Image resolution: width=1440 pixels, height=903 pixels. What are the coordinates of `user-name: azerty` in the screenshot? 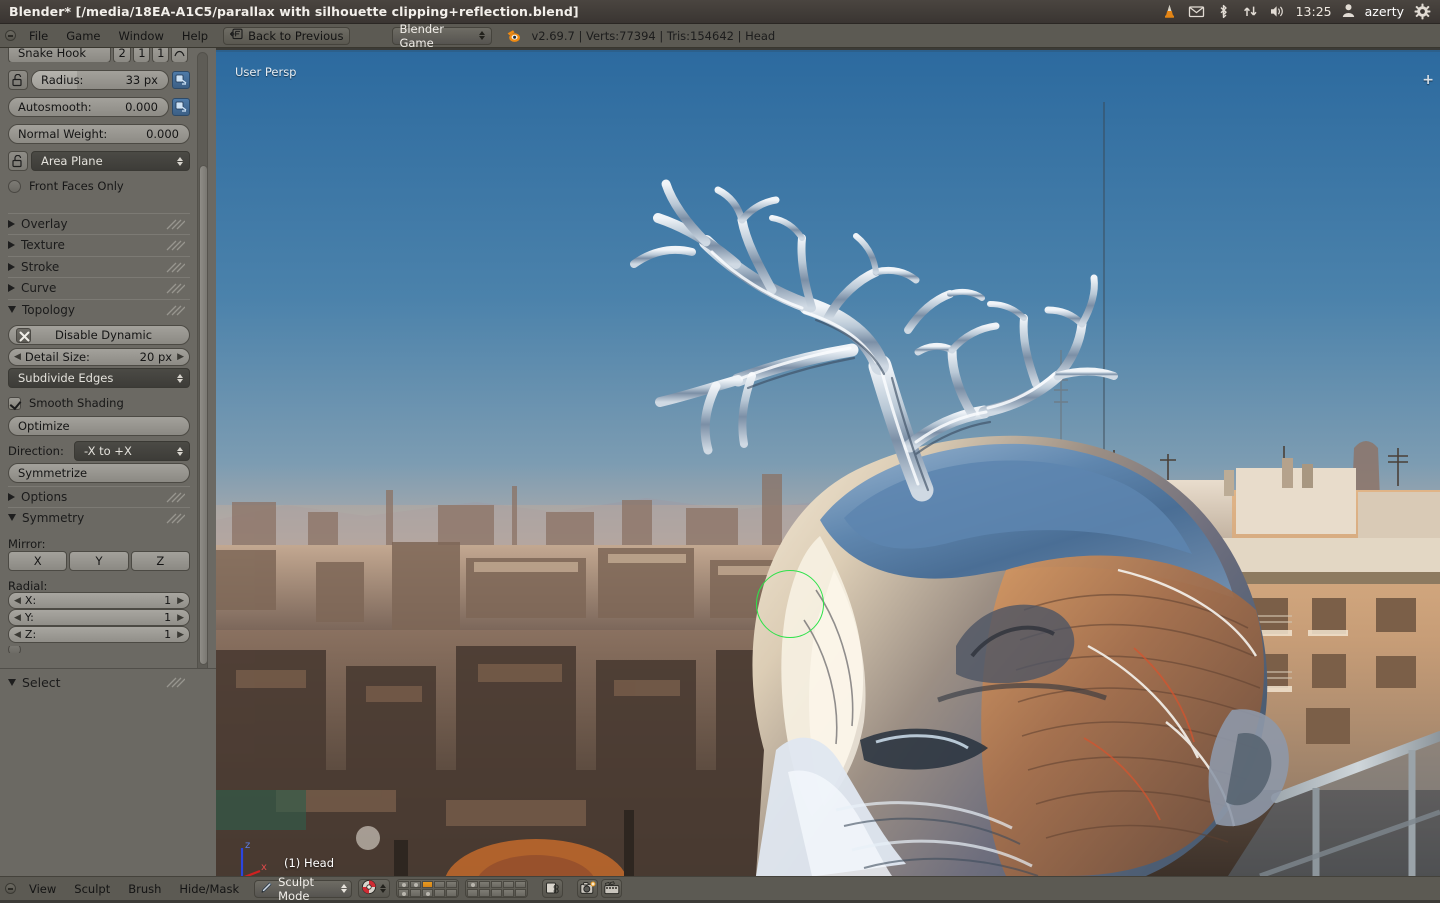 It's located at (1384, 11).